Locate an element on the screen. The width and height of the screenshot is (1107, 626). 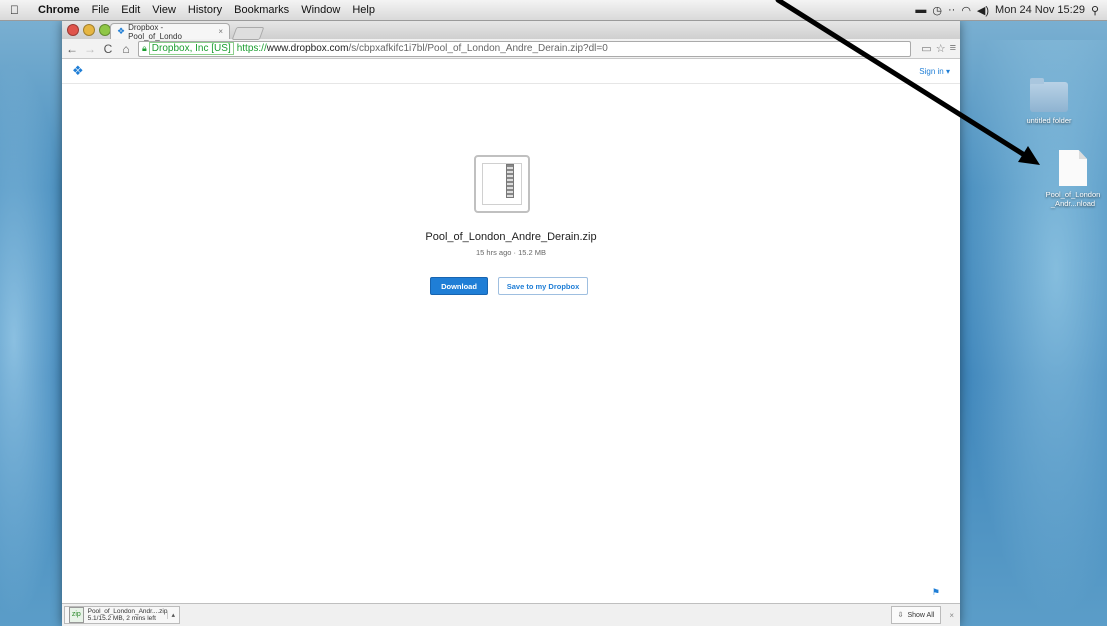
show-all-label: Show All is located at coordinates (921, 615).